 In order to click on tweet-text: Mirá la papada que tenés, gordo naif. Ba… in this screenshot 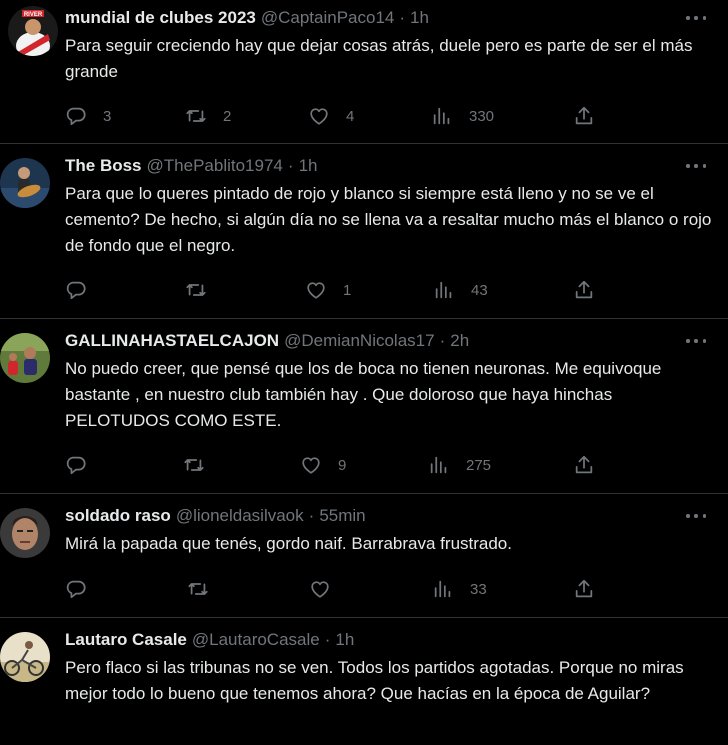, I will do `click(288, 543)`.